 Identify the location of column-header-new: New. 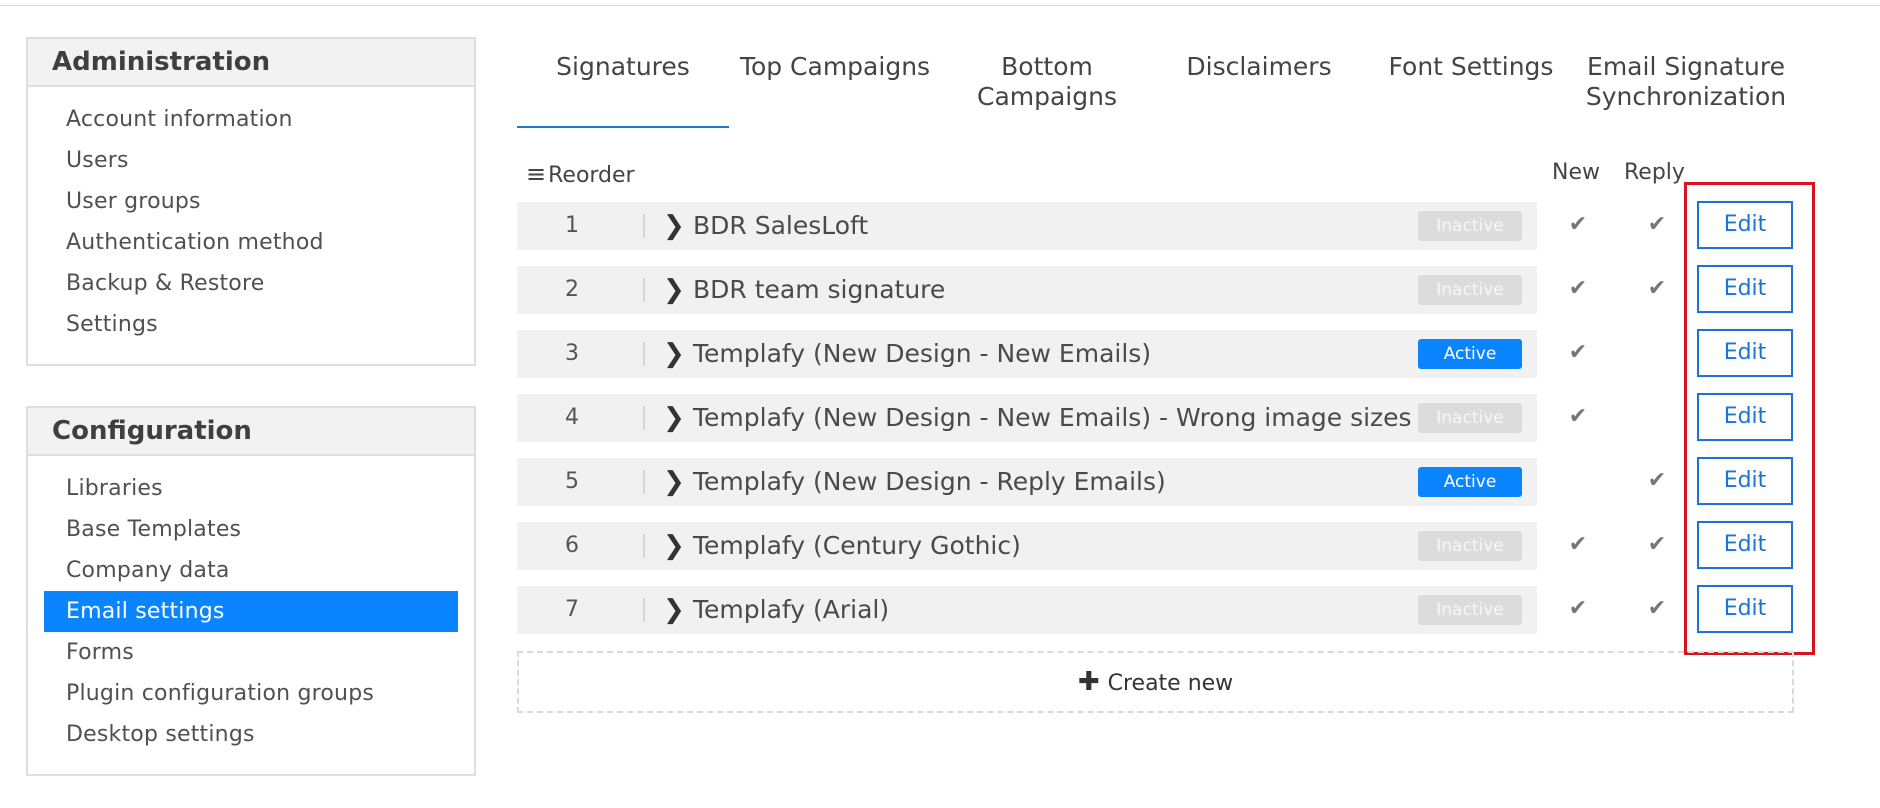
(1576, 172).